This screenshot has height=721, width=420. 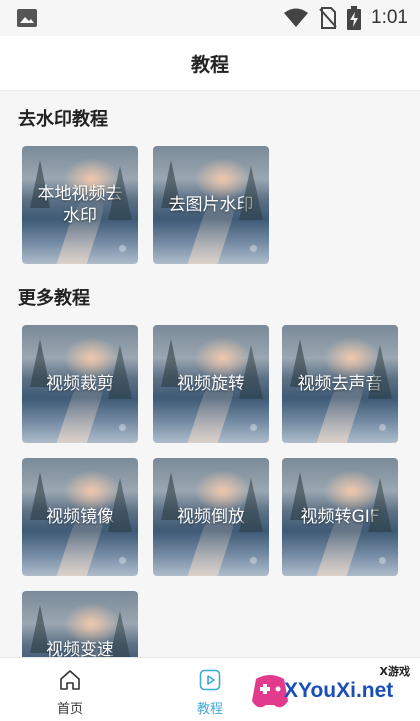 What do you see at coordinates (80, 648) in the screenshot?
I see `tutorial-card-label: 视频变速` at bounding box center [80, 648].